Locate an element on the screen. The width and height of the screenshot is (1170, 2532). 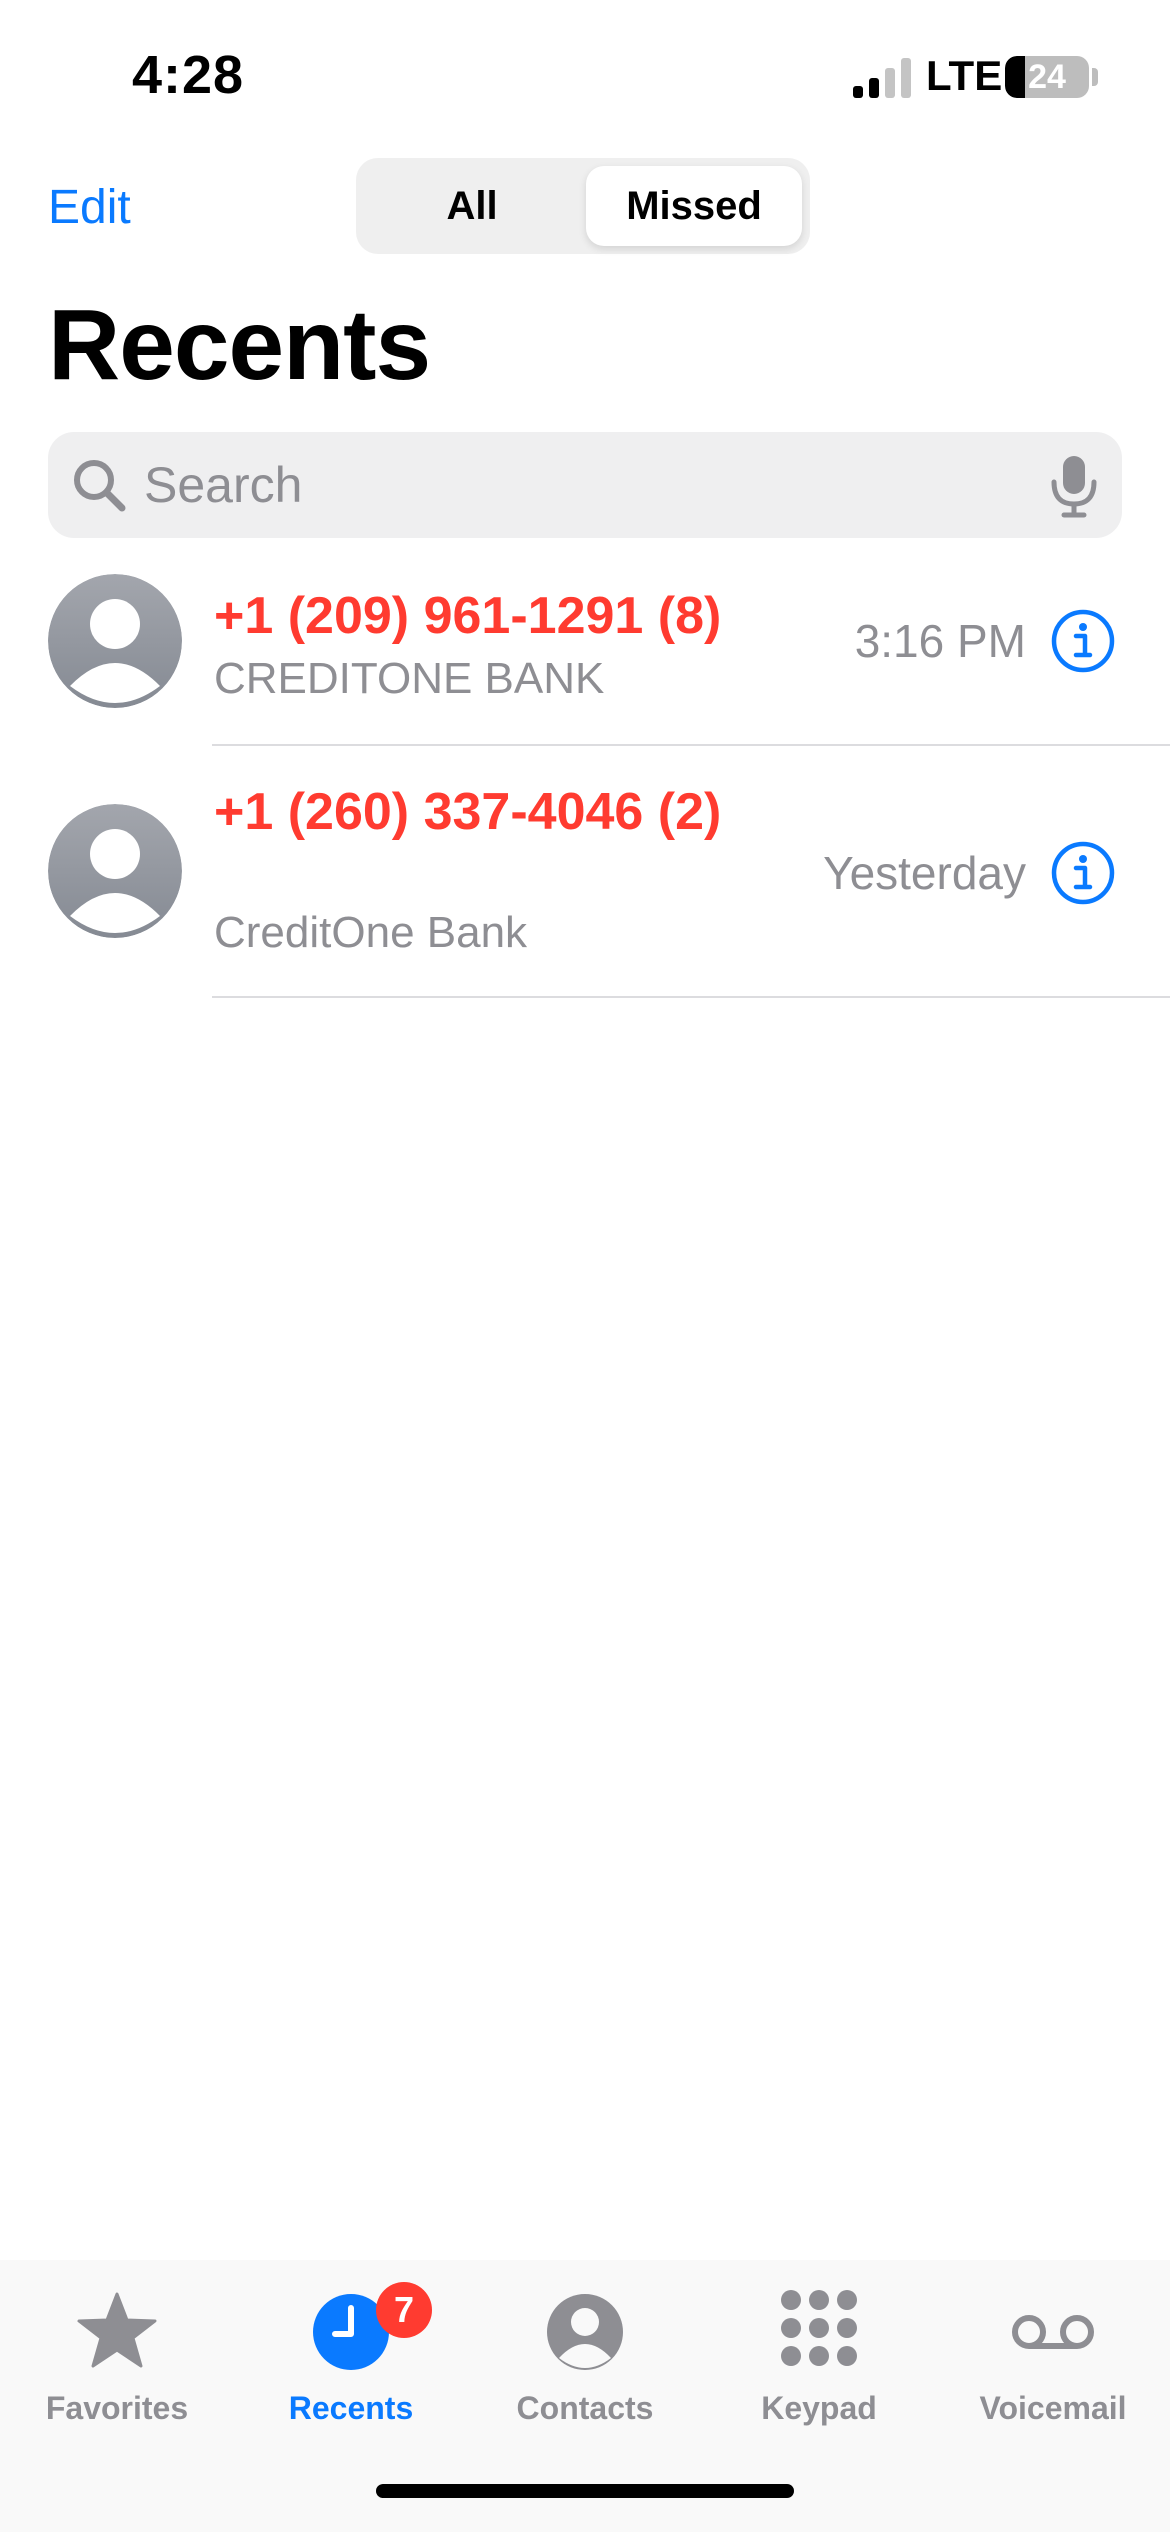
tab-contacts: Contacts is located at coordinates (585, 2365).